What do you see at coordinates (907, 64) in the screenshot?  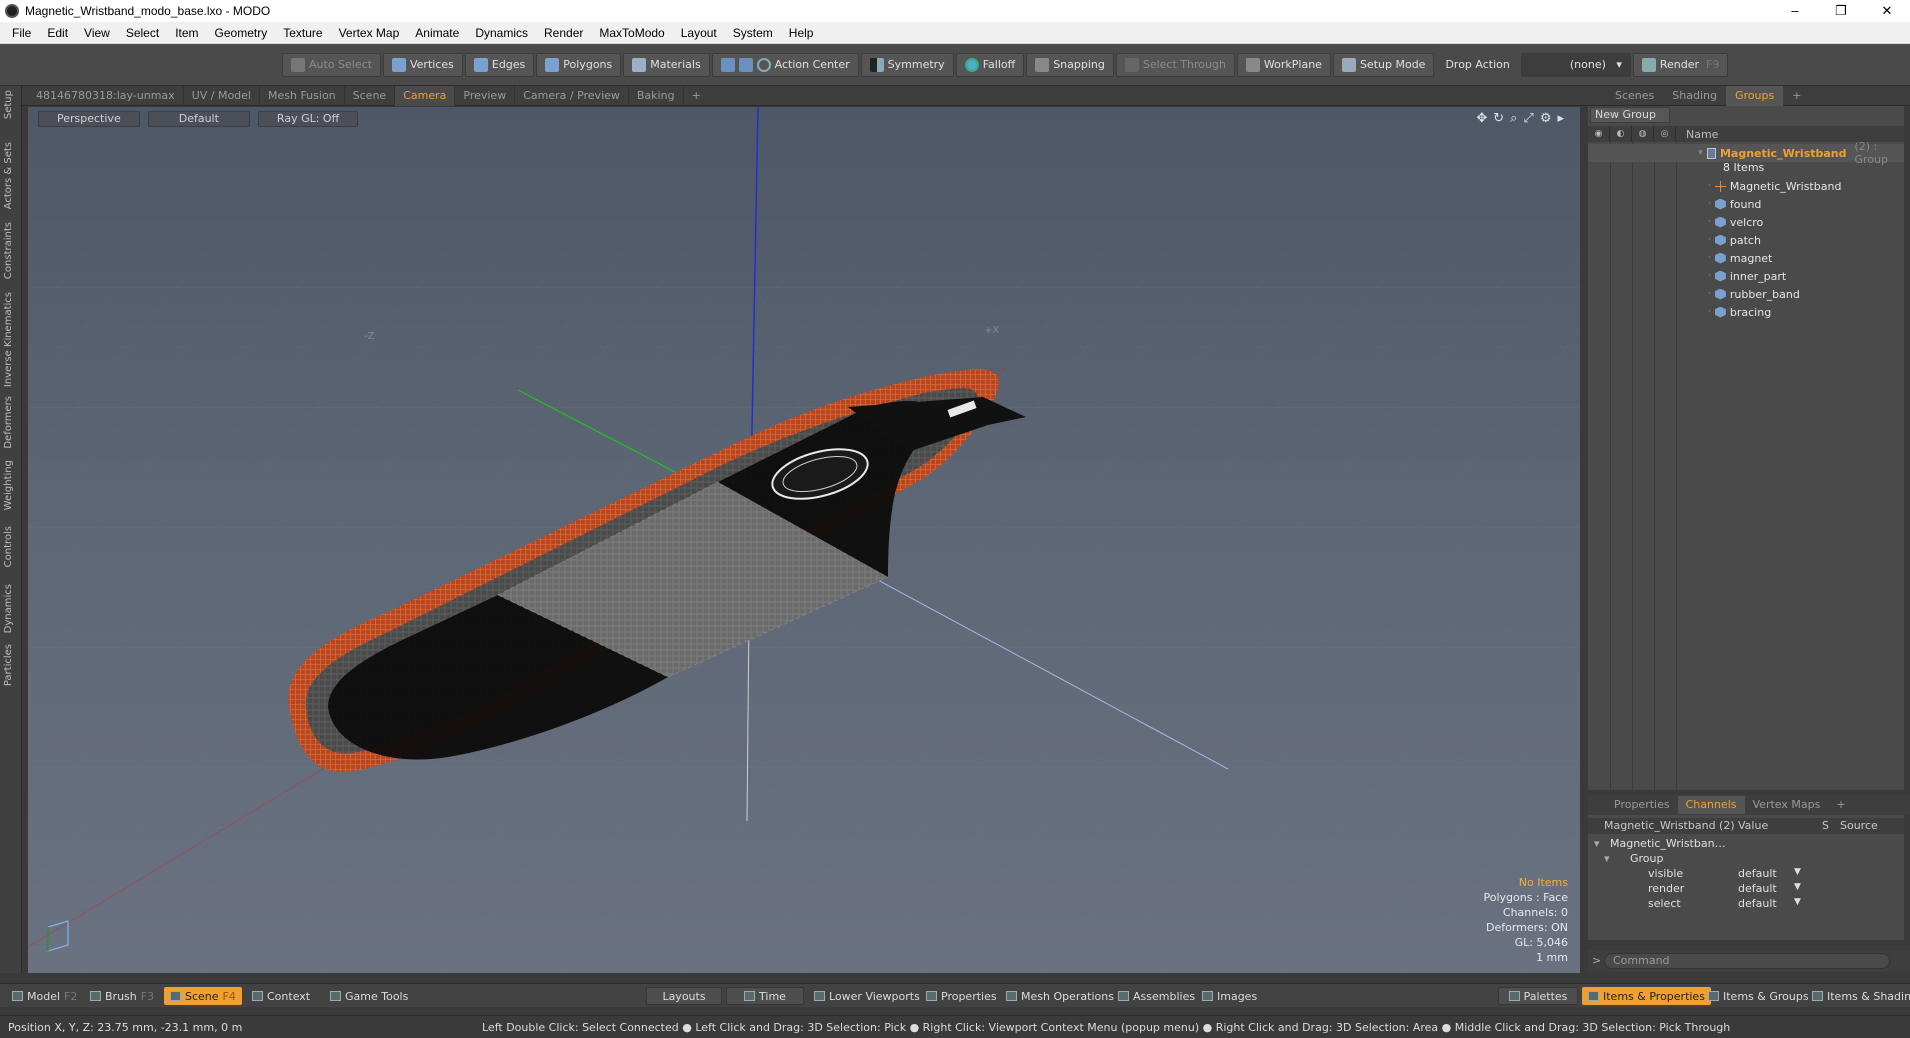 I see `symmetry-button: Symmetry` at bounding box center [907, 64].